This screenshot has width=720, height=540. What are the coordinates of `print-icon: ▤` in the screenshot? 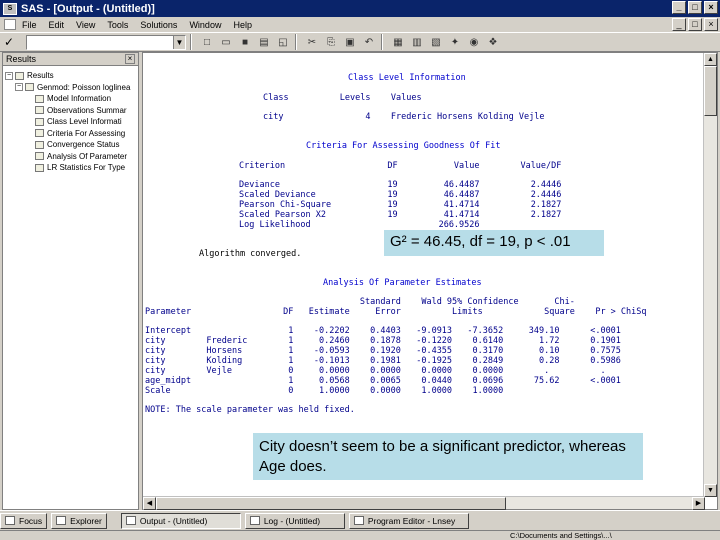 It's located at (264, 42).